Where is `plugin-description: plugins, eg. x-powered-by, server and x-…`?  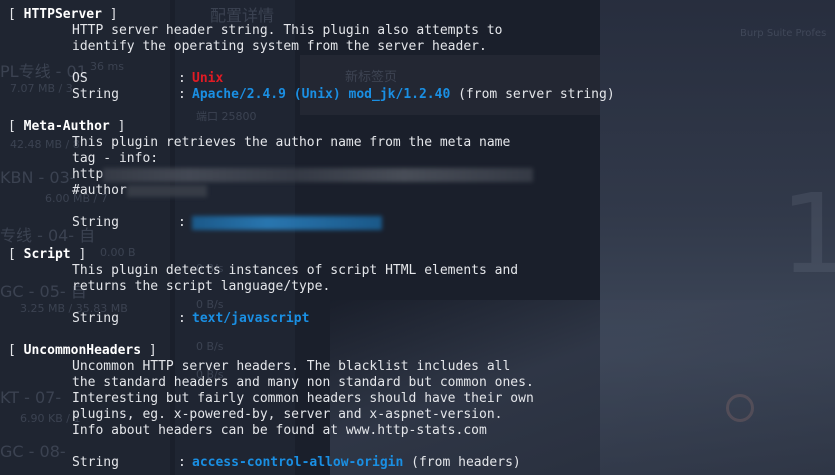 plugin-description: plugins, eg. x-powered-by, server and x-… is located at coordinates (287, 414).